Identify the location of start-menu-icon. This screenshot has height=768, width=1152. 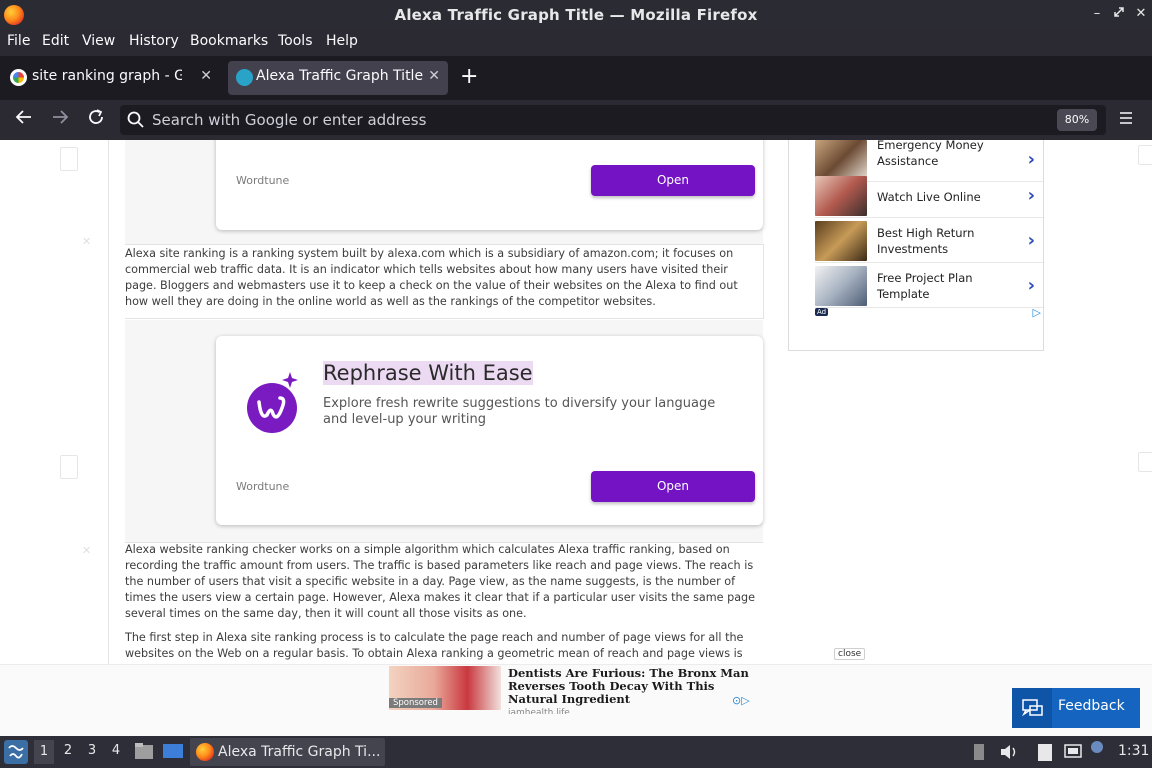
(16, 752).